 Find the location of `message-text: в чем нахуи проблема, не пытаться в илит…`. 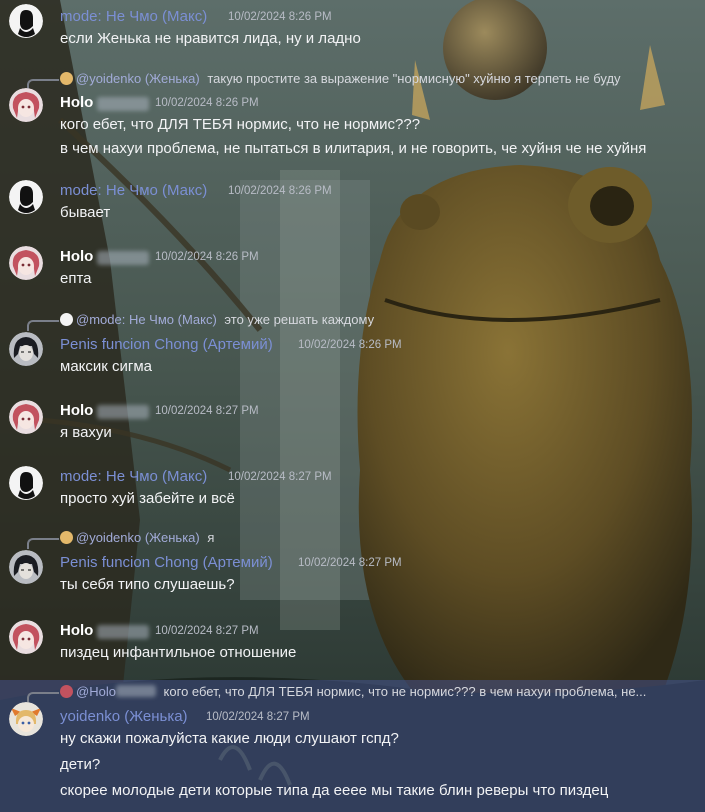

message-text: в чем нахуи проблема, не пытаться в илит… is located at coordinates (353, 148).